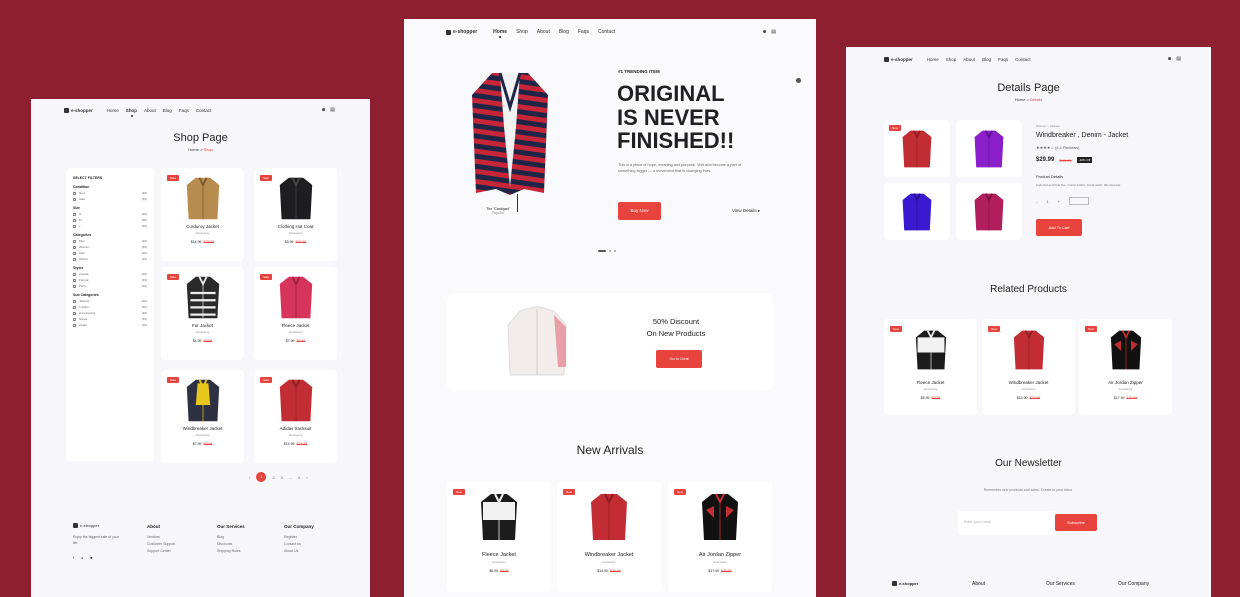 This screenshot has width=1240, height=597. I want to click on footer-link: About Us, so click(299, 551).